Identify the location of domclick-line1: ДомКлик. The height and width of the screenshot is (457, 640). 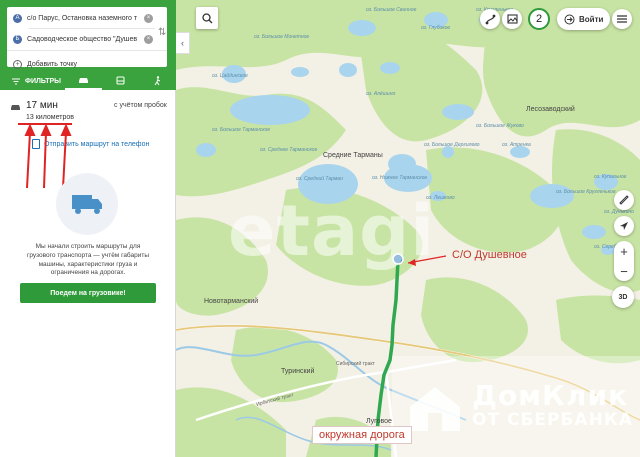
(550, 395).